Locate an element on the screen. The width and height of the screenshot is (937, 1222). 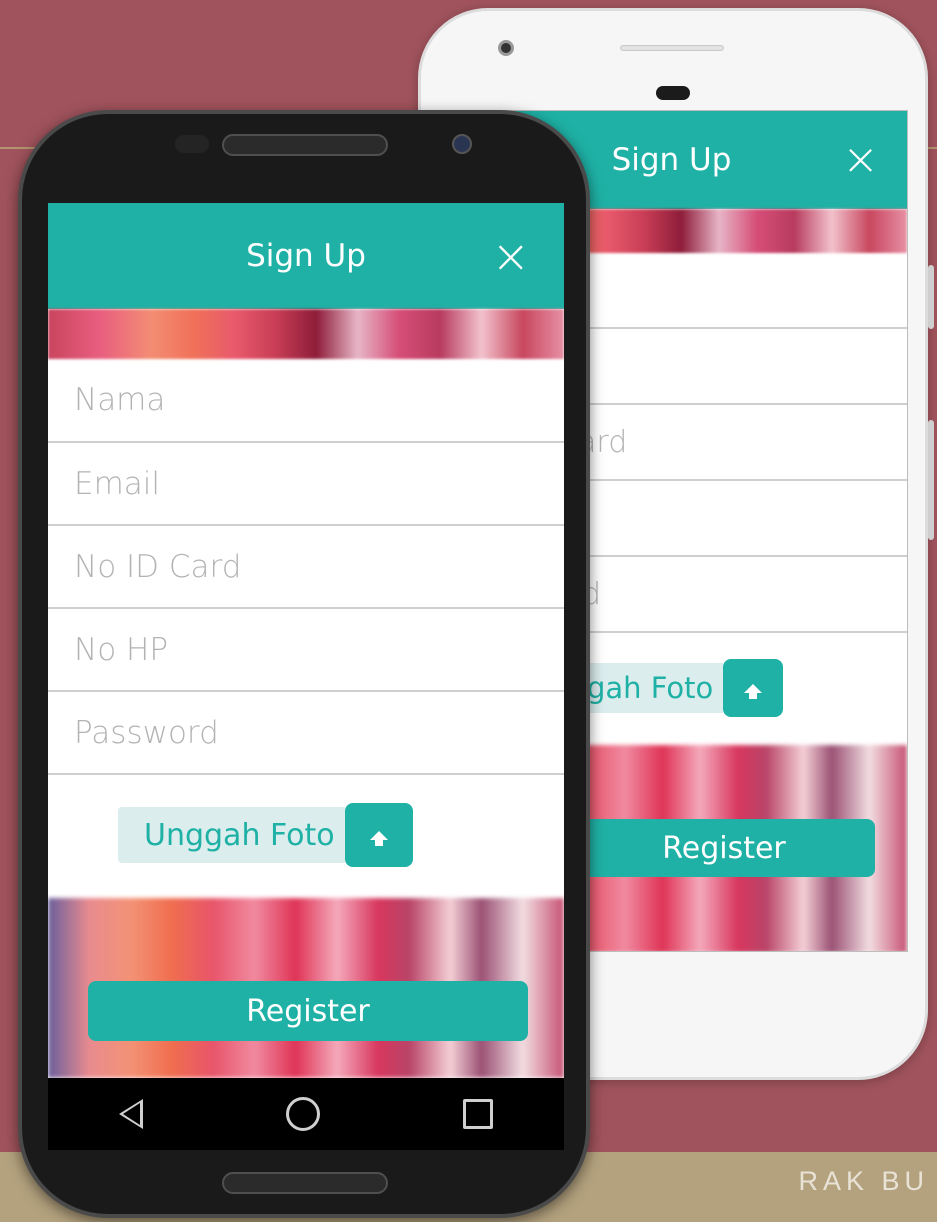
password-field: Password is located at coordinates (306, 733).